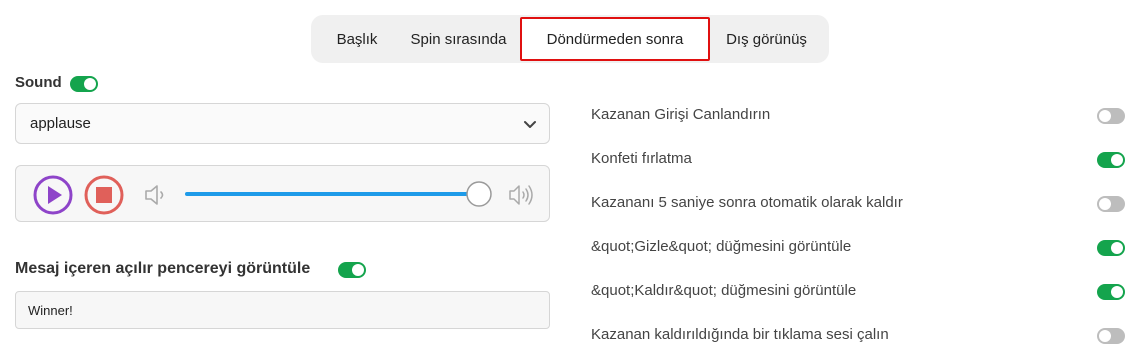  Describe the element at coordinates (1111, 204) in the screenshot. I see `setting-auto-remove-toggle` at that location.